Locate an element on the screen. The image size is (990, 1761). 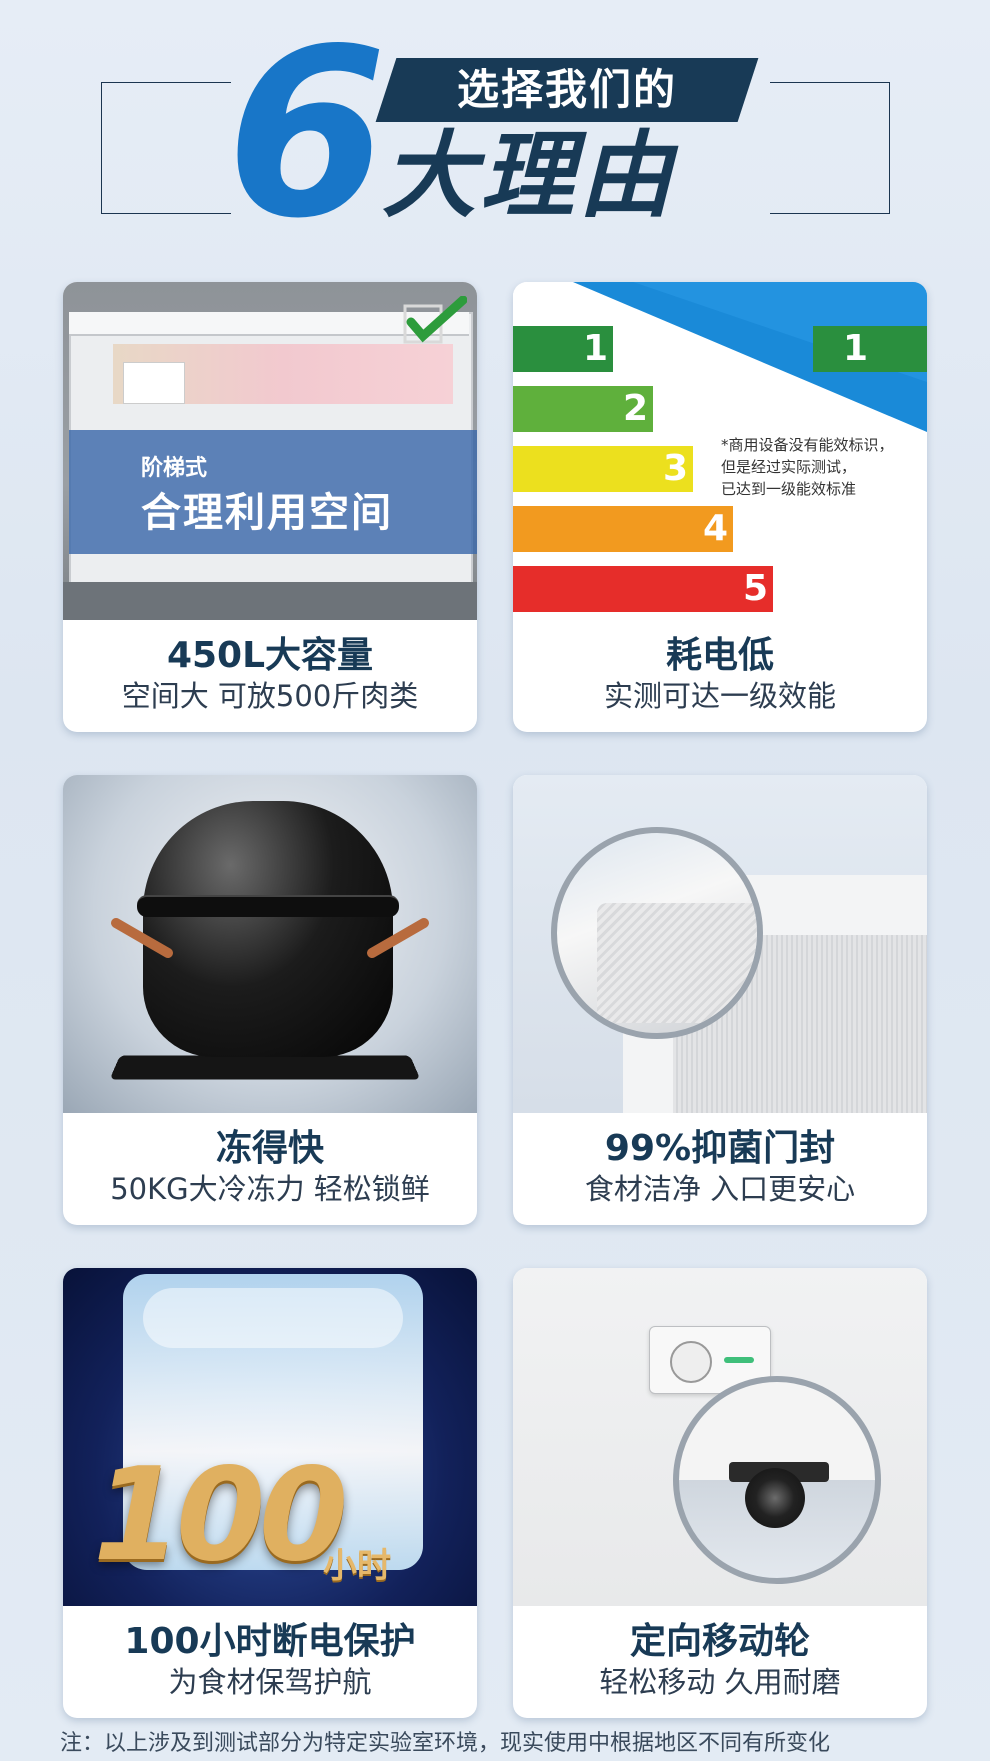
feature-card-freezing: 冻得快 50KG大冷冻力 轻松锁鲜 is located at coordinates (270, 1000).